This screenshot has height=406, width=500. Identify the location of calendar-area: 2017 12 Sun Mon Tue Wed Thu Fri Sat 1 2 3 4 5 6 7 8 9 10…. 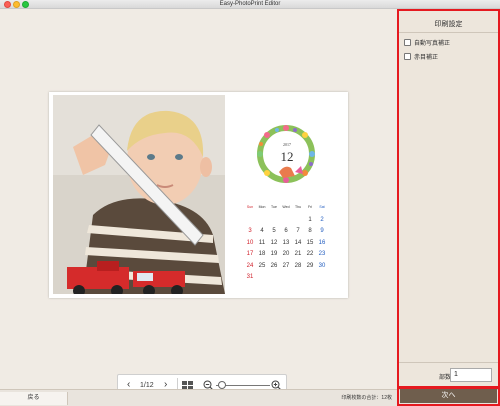
(287, 194).